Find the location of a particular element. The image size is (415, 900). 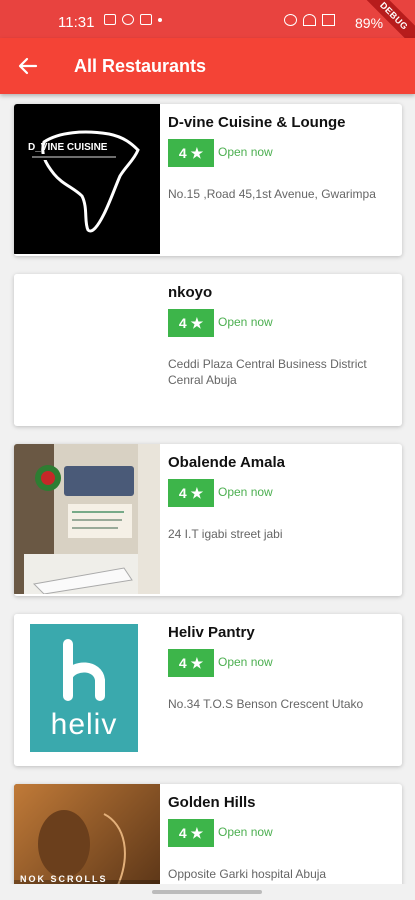

restaurant-address: No.15 ,Road 45,1st Avenue, Gwarimpa is located at coordinates (272, 194).